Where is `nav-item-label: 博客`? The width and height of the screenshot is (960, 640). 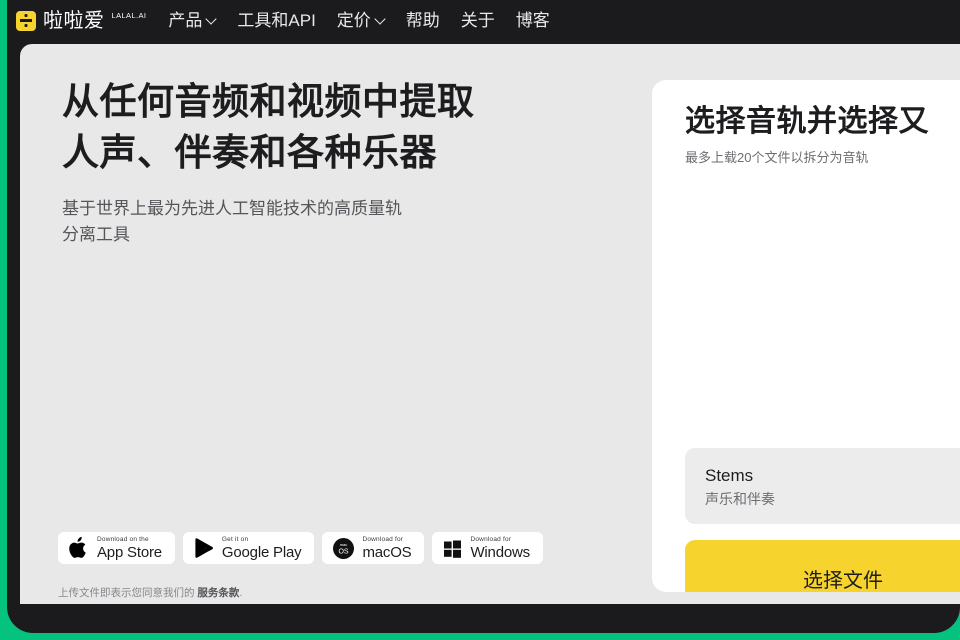 nav-item-label: 博客 is located at coordinates (532, 20).